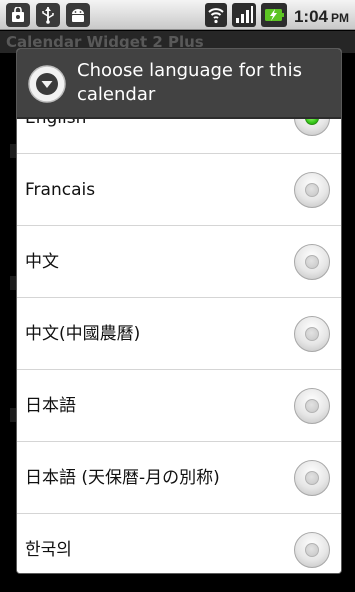 This screenshot has height=592, width=355. I want to click on signal-icon, so click(243, 17).